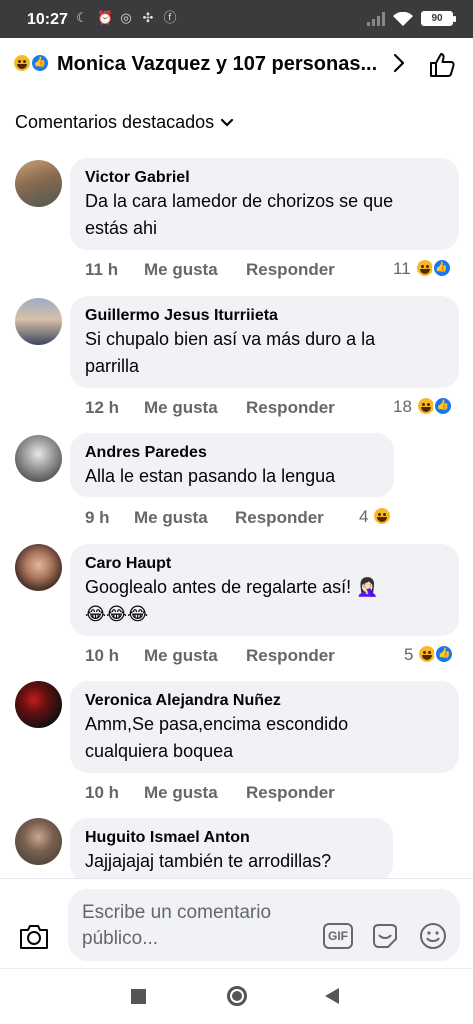 The image size is (473, 1024). What do you see at coordinates (115, 122) in the screenshot?
I see `sort-label: Comentarios destacados` at bounding box center [115, 122].